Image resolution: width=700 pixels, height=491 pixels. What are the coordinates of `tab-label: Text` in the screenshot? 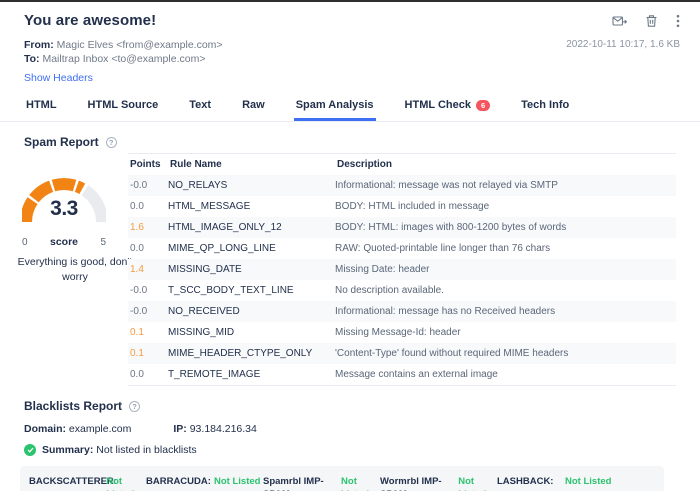 It's located at (200, 105).